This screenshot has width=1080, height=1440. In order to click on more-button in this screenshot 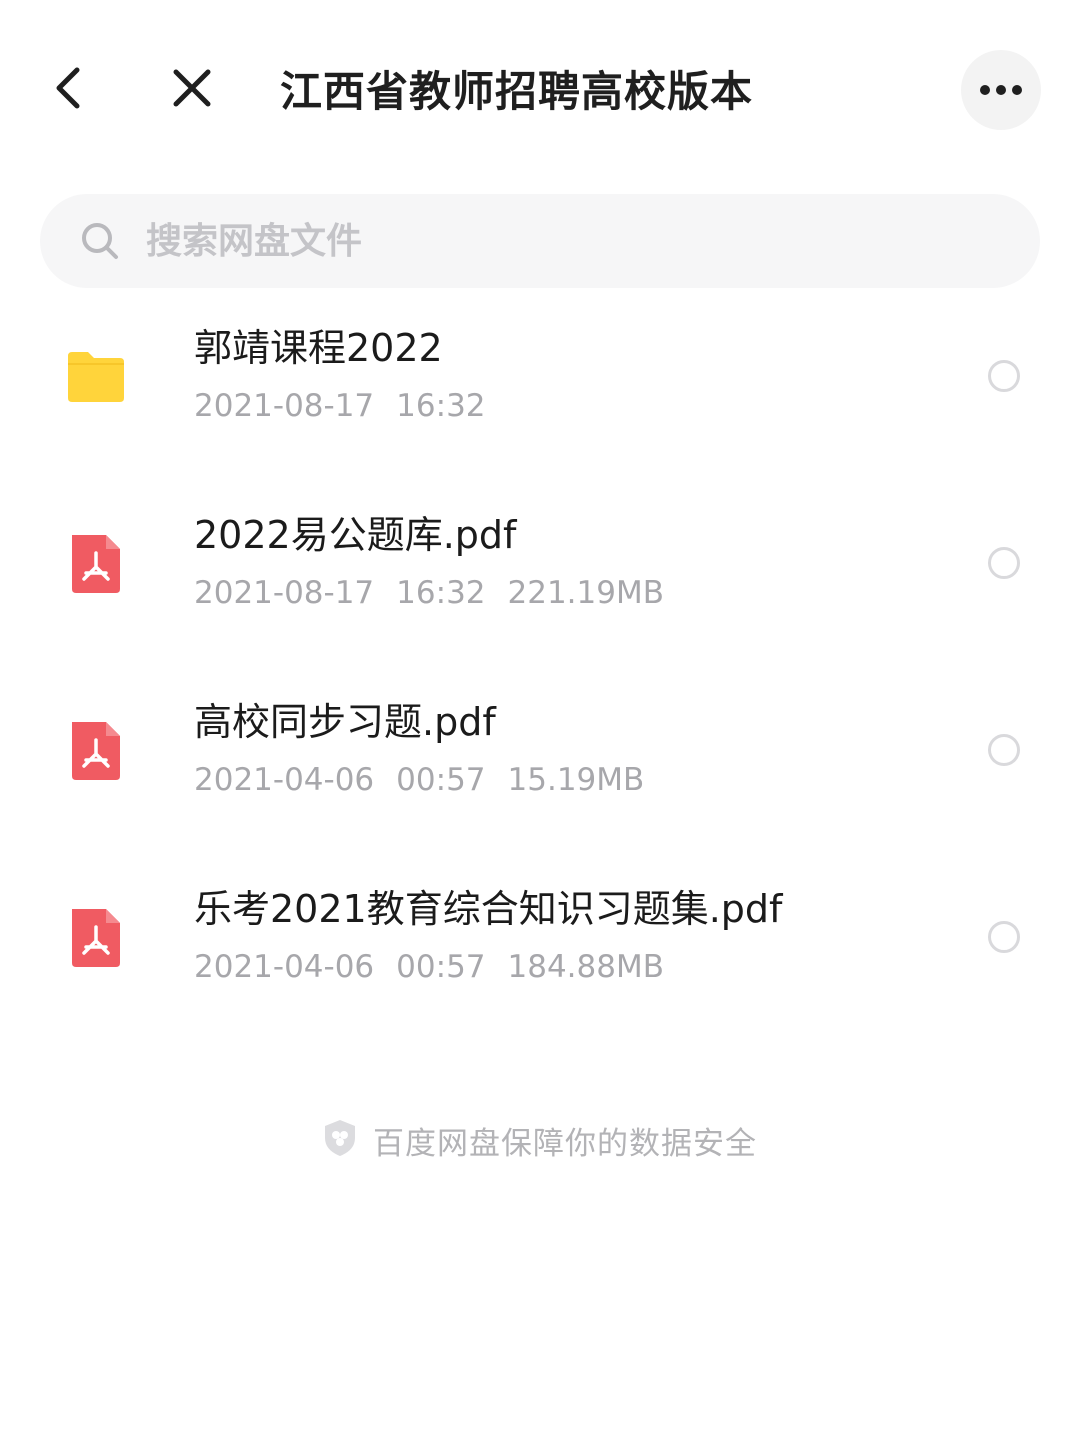, I will do `click(1001, 90)`.